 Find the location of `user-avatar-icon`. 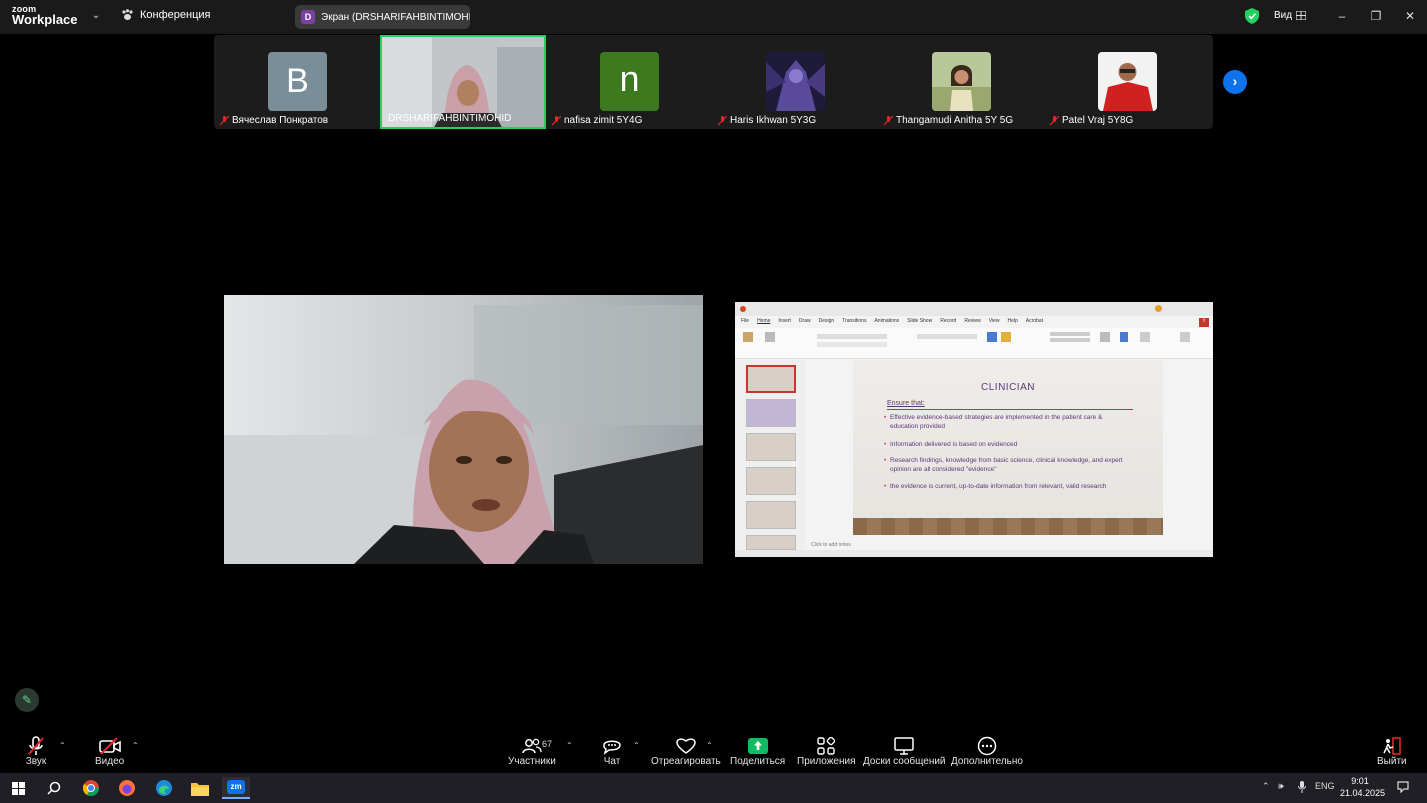

user-avatar-icon is located at coordinates (1158, 308).